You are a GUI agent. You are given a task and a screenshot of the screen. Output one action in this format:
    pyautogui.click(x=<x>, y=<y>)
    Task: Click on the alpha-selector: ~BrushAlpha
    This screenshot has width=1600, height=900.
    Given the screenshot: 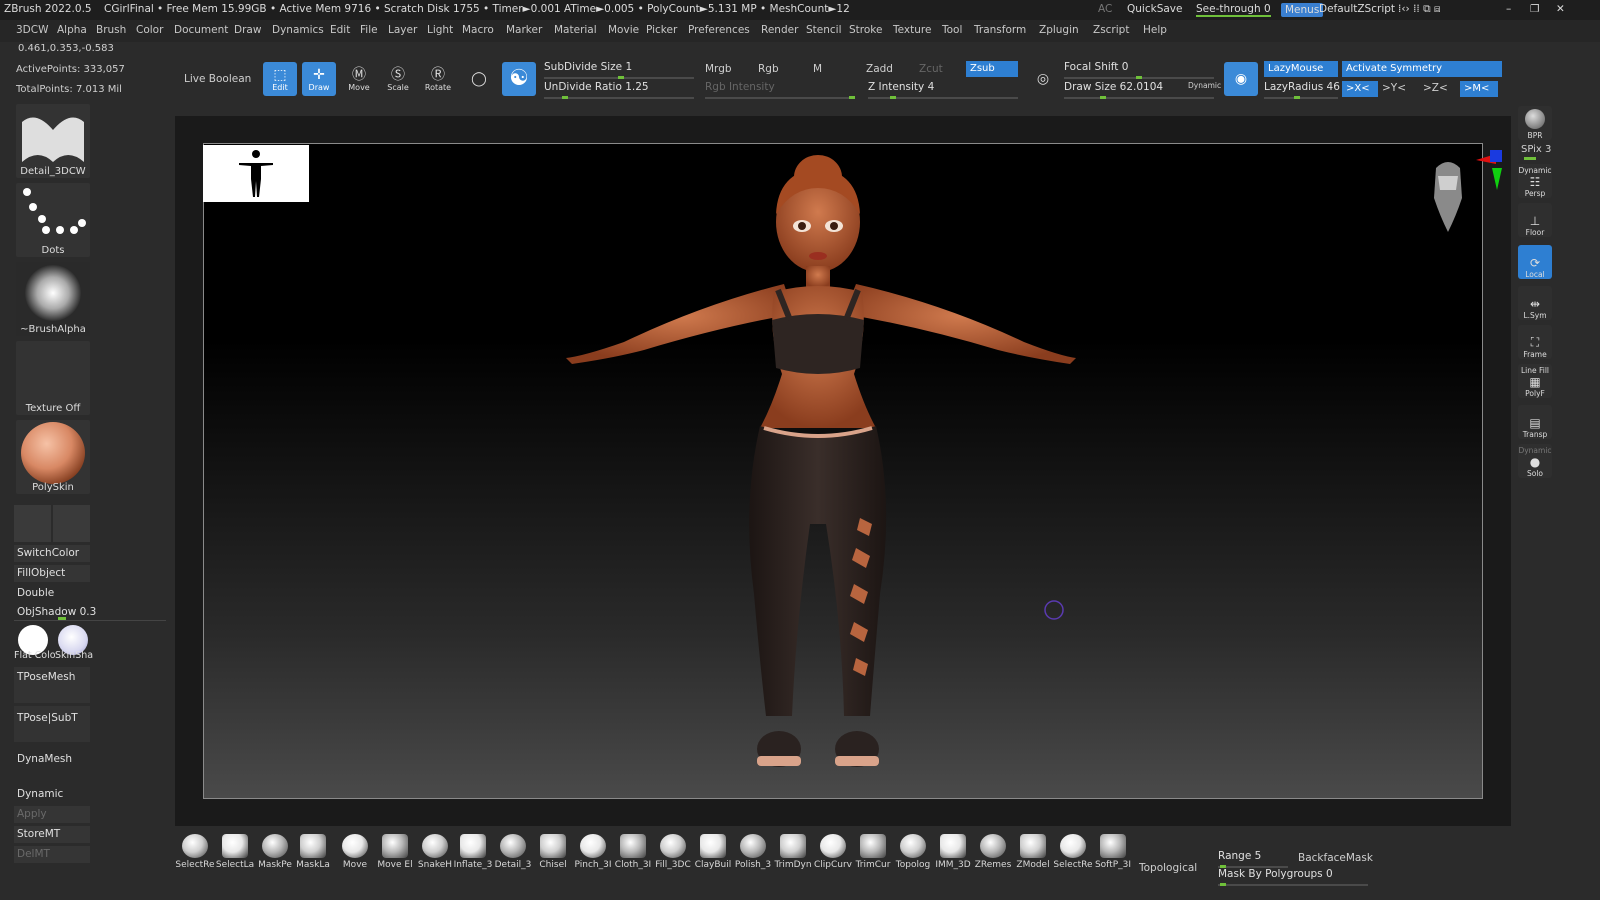 What is the action you would take?
    pyautogui.click(x=53, y=299)
    